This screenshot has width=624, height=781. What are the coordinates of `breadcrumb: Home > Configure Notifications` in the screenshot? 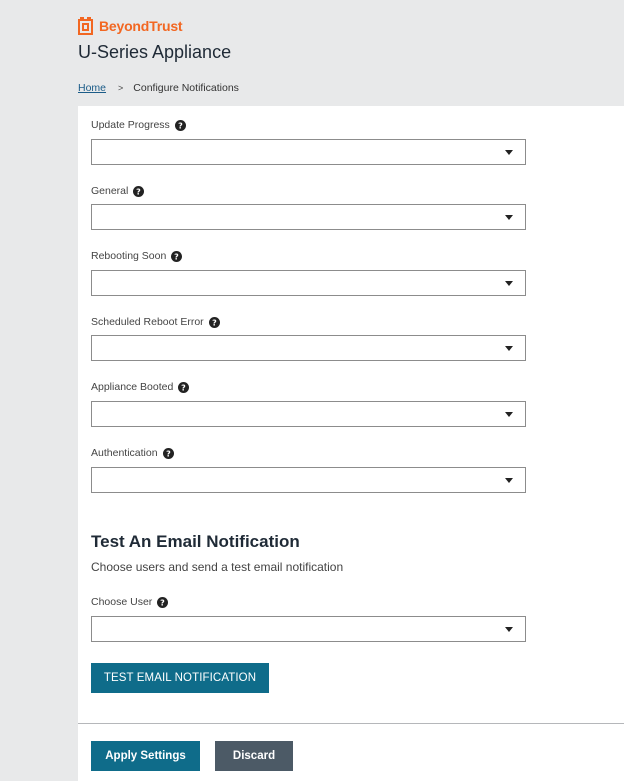 It's located at (158, 88).